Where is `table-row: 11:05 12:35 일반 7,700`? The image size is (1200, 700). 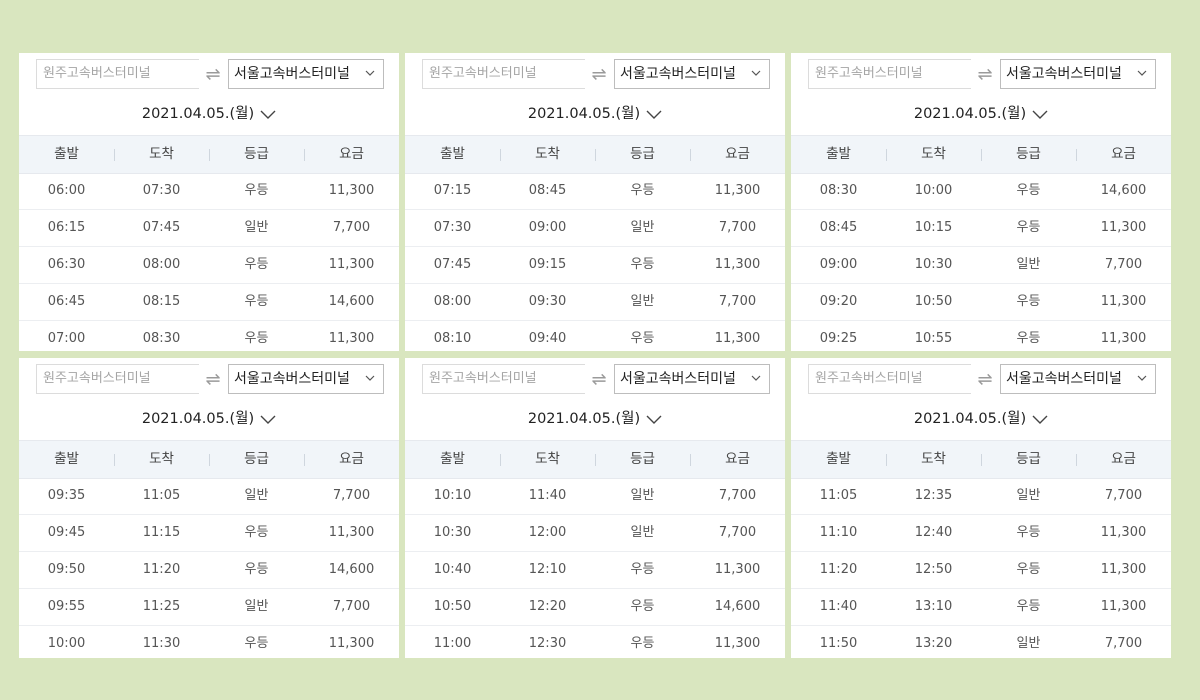 table-row: 11:05 12:35 일반 7,700 is located at coordinates (981, 496).